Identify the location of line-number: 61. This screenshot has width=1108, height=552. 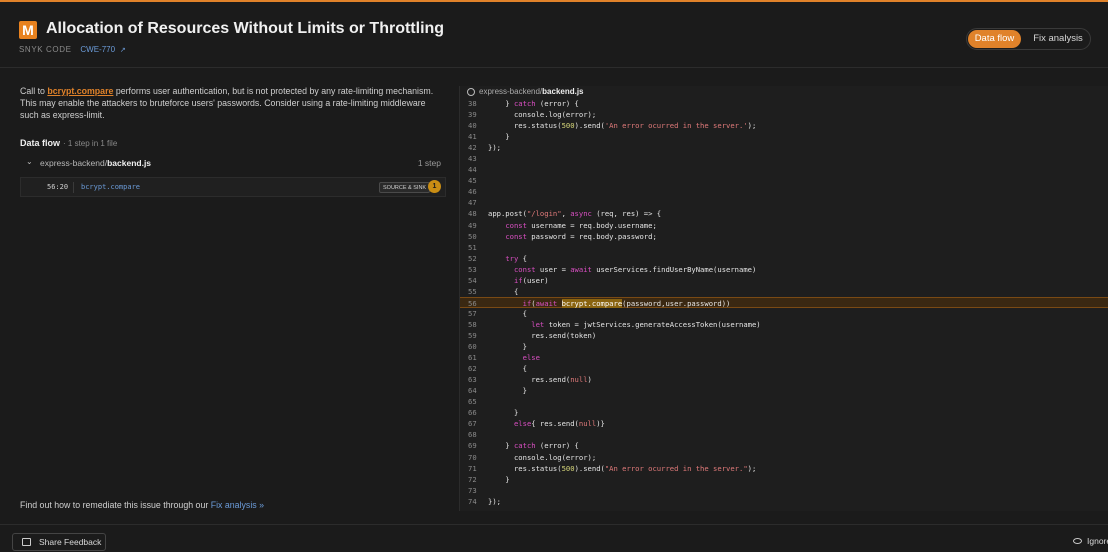
(472, 358).